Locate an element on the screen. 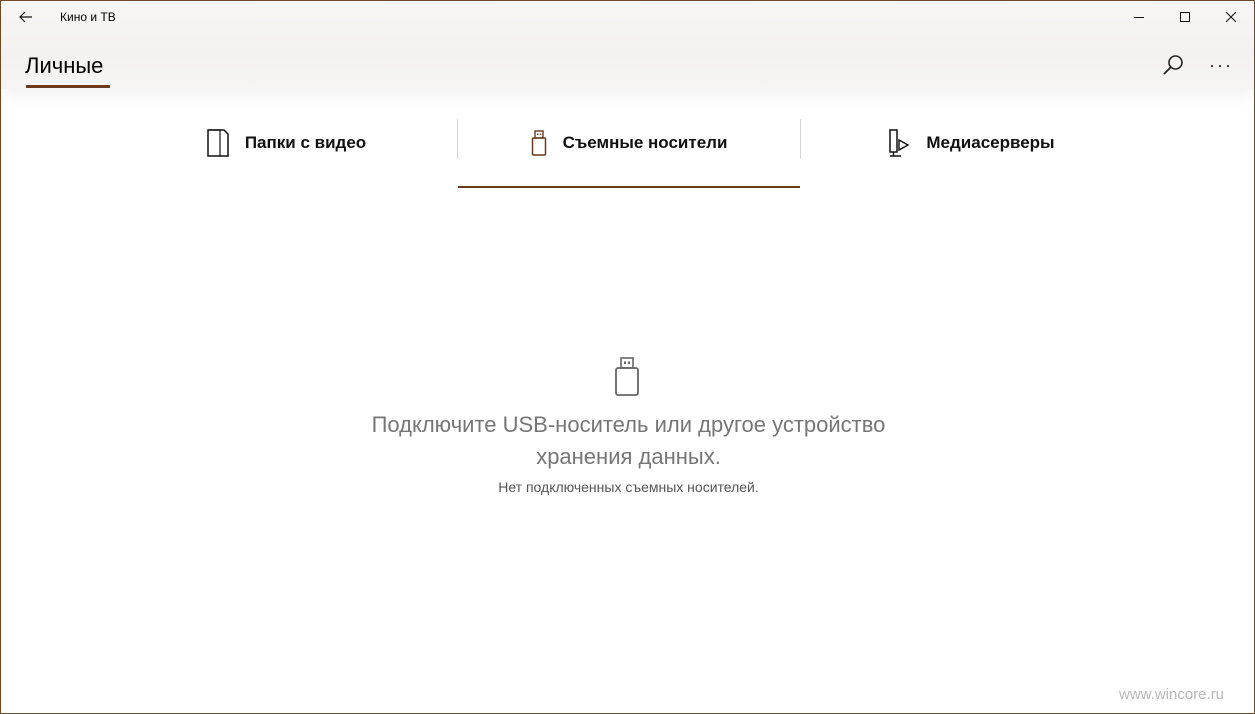 This screenshot has width=1255, height=714. app-title: Кино и ТВ is located at coordinates (88, 17).